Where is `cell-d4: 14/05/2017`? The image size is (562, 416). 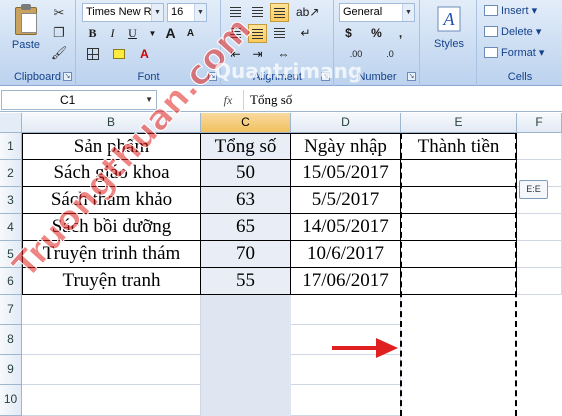 cell-d4: 14/05/2017 is located at coordinates (346, 227).